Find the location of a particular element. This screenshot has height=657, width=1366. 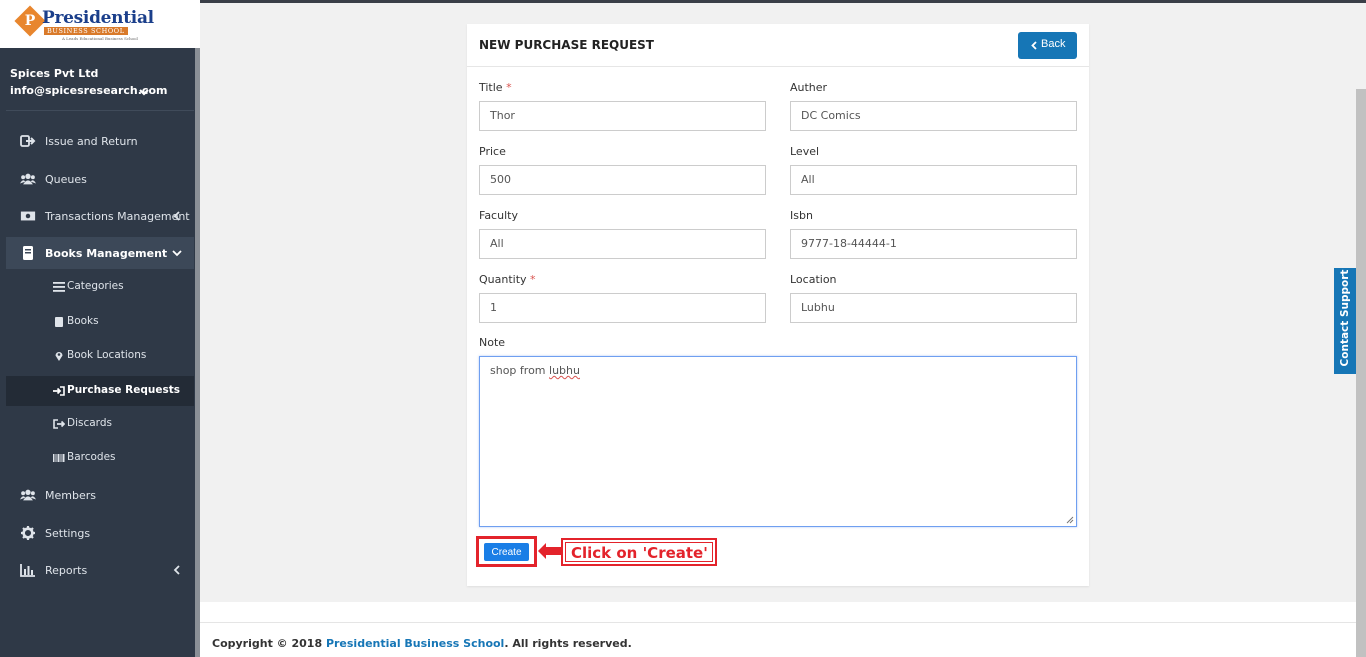

sidebar-item-issue-and-return: Issue and Return is located at coordinates (100, 141).